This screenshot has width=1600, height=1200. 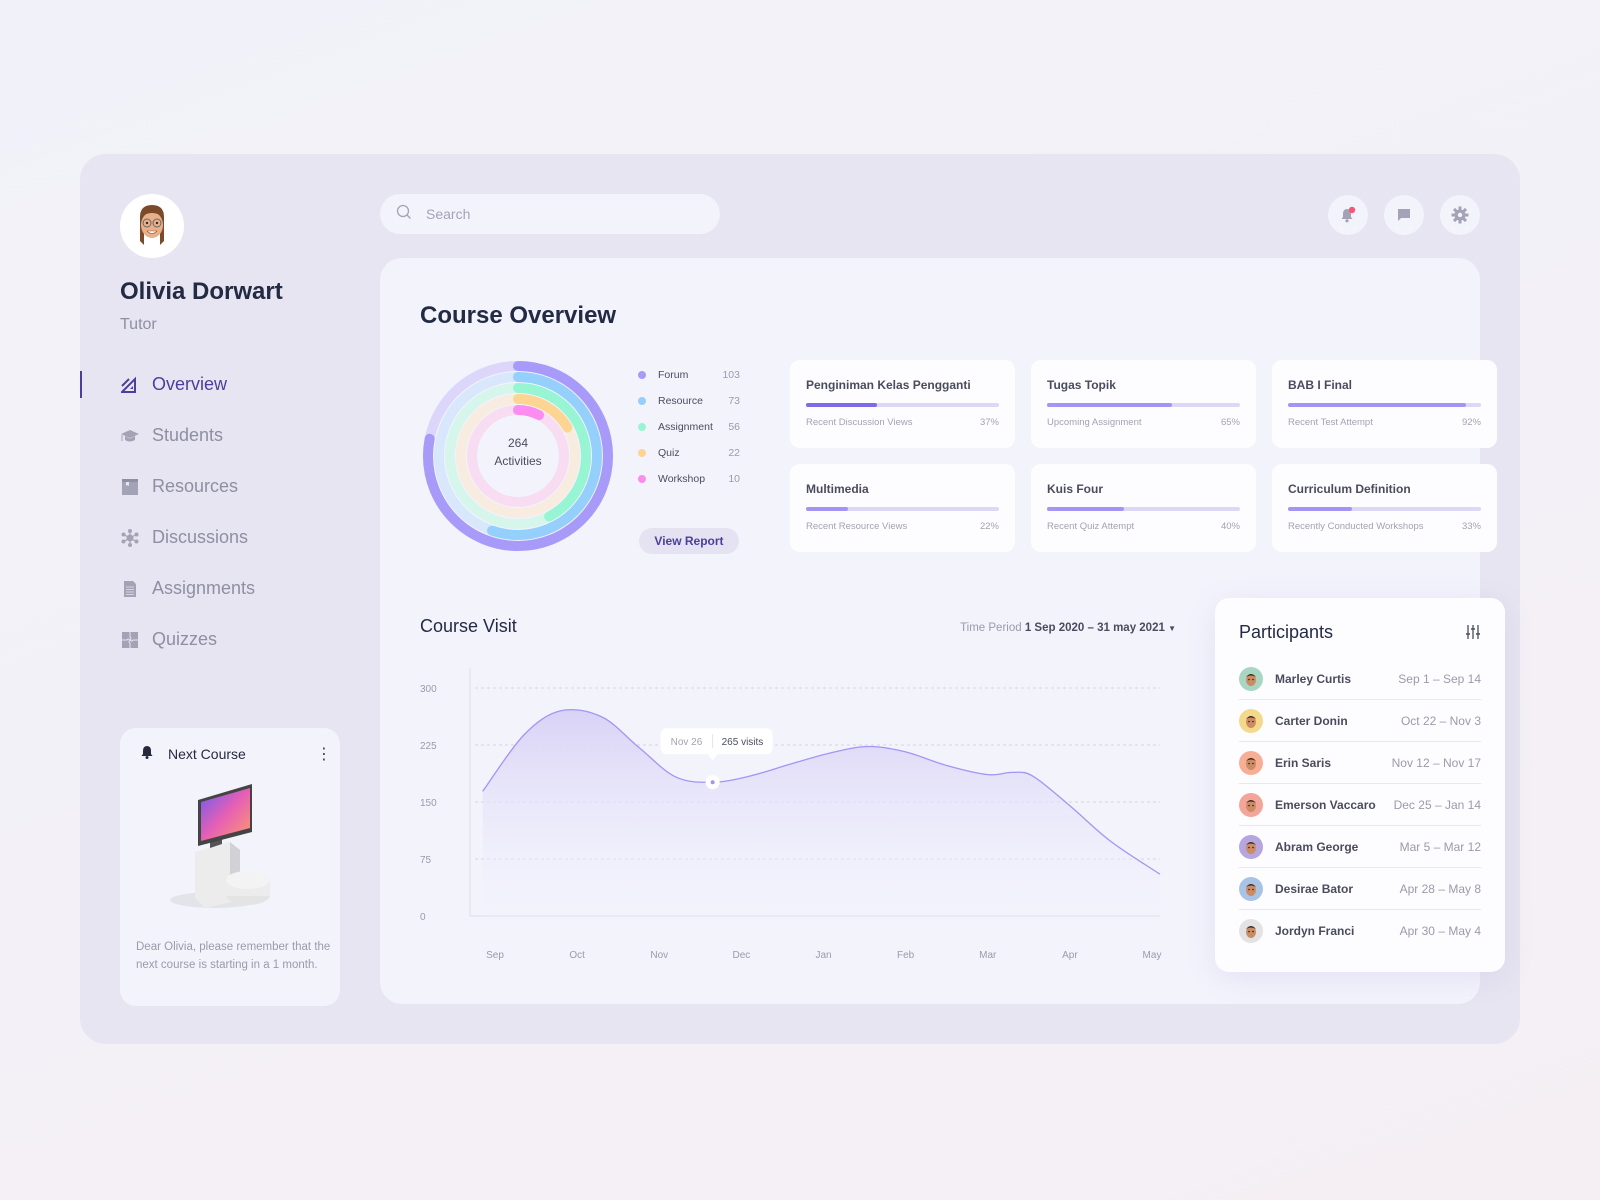 What do you see at coordinates (1094, 422) in the screenshot?
I see `stat-card-label: Upcoming Assignment` at bounding box center [1094, 422].